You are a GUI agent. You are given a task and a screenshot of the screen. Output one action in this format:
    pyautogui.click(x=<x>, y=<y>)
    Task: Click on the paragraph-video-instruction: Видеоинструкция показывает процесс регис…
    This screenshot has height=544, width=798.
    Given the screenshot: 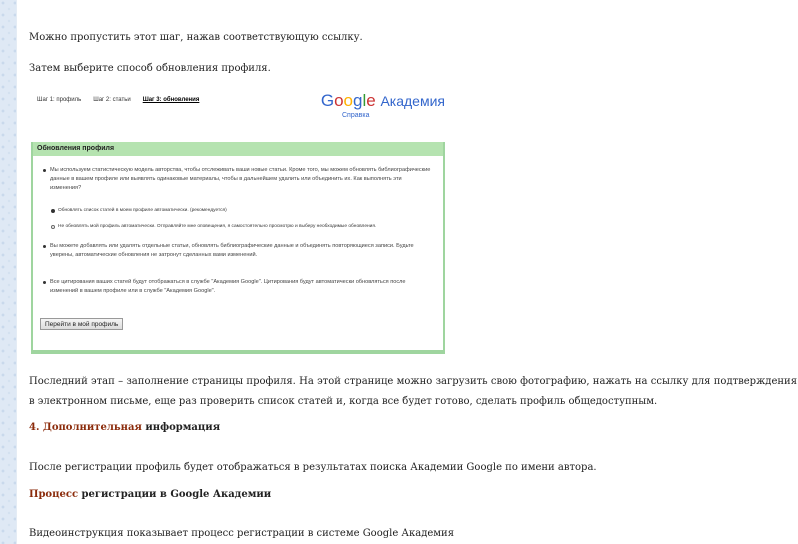 What is the action you would take?
    pyautogui.click(x=242, y=533)
    